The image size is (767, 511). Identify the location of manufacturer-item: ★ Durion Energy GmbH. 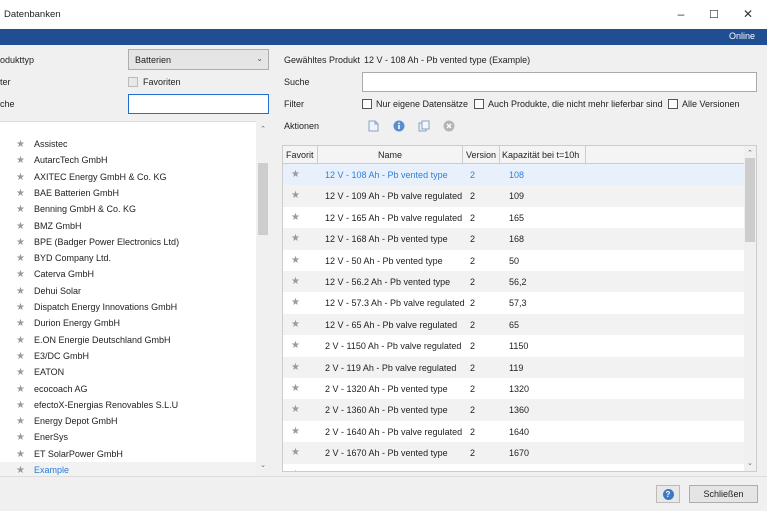
(128, 323).